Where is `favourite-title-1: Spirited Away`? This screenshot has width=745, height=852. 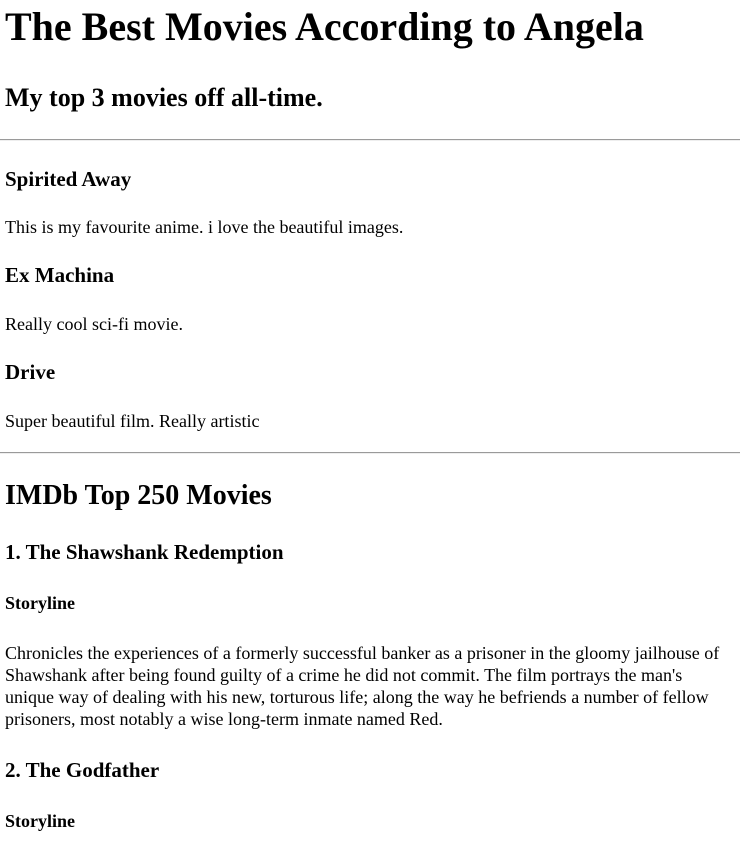
favourite-title-1: Spirited Away is located at coordinates (68, 179).